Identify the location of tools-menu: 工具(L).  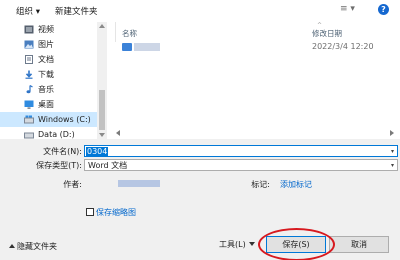
(237, 244).